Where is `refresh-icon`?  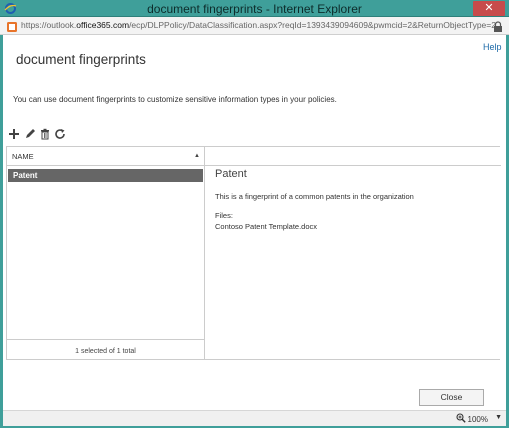 refresh-icon is located at coordinates (60, 133).